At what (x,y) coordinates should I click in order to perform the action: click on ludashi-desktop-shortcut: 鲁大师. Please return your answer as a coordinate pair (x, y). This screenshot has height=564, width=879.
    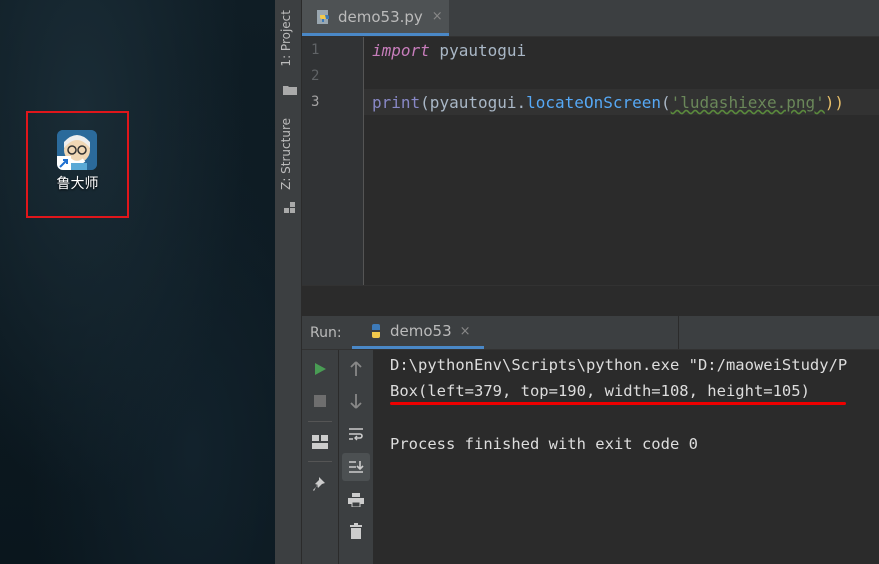
    Looking at the image, I should click on (77, 164).